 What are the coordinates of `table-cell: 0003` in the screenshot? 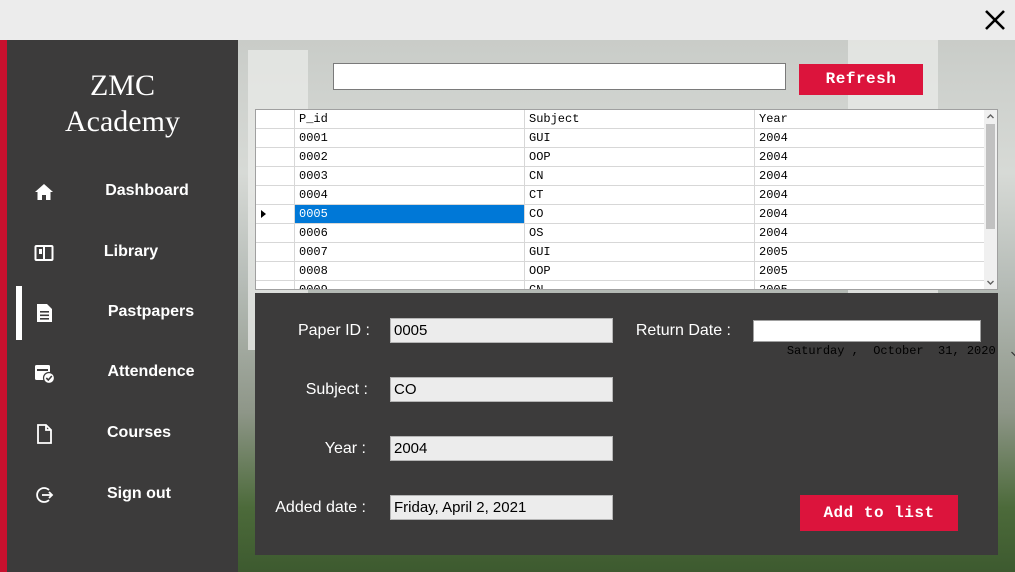 It's located at (410, 176).